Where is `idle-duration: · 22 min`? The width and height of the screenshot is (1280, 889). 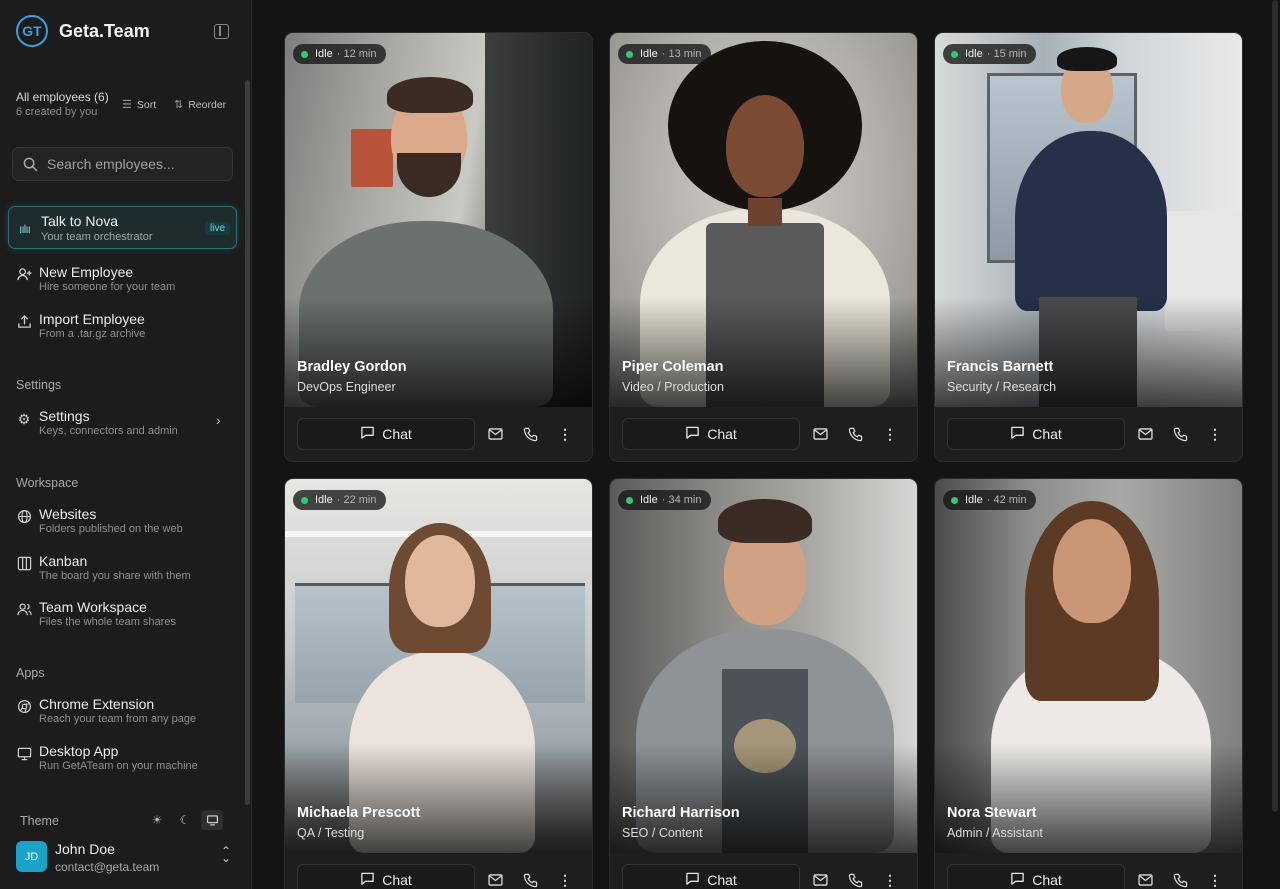 idle-duration: · 22 min is located at coordinates (356, 500).